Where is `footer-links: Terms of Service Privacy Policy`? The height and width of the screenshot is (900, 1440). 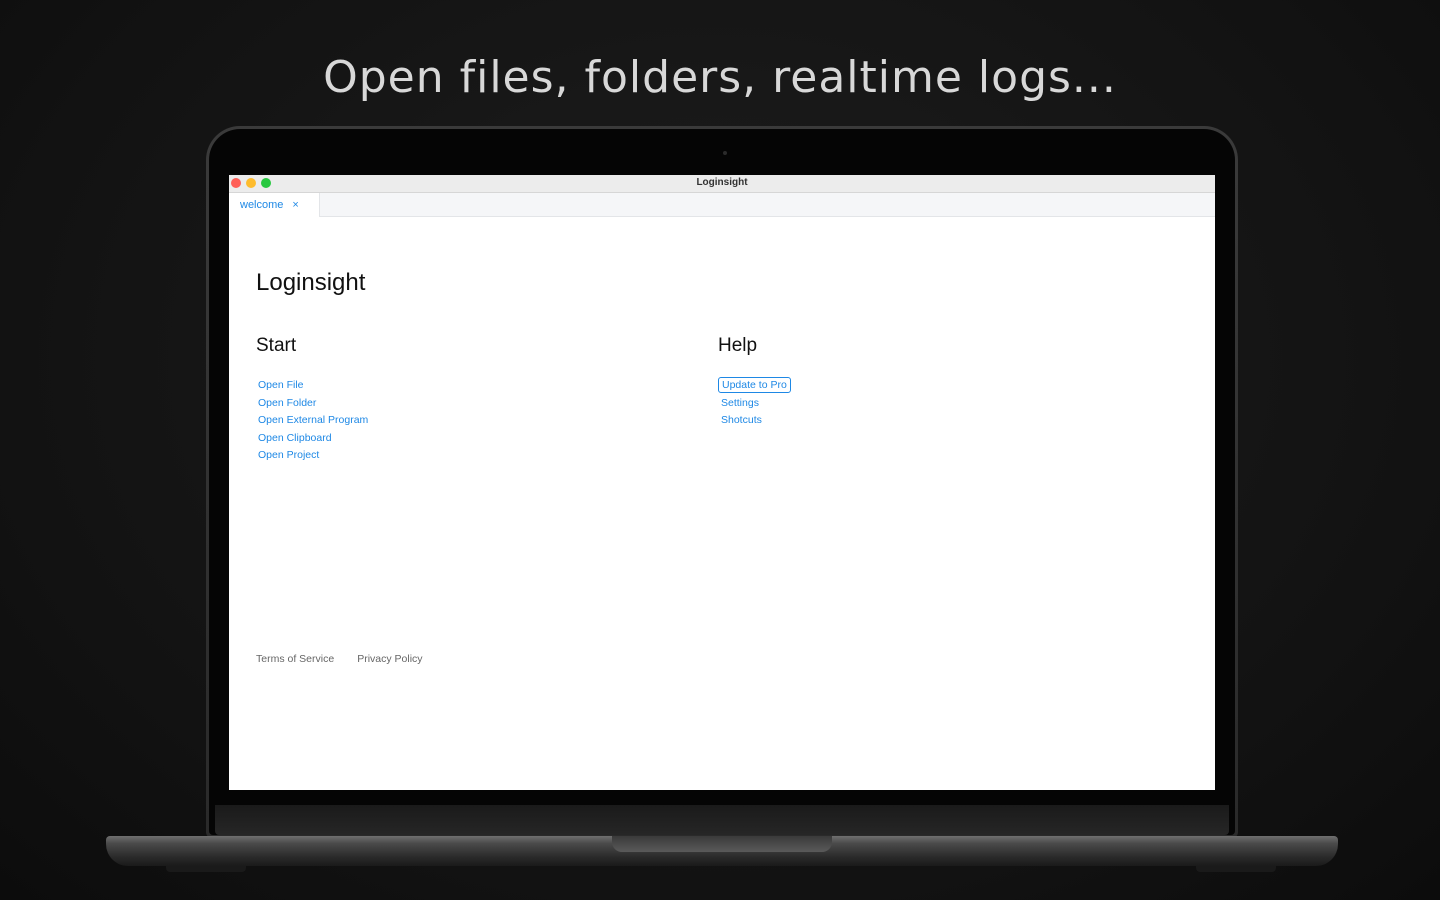 footer-links: Terms of Service Privacy Policy is located at coordinates (339, 659).